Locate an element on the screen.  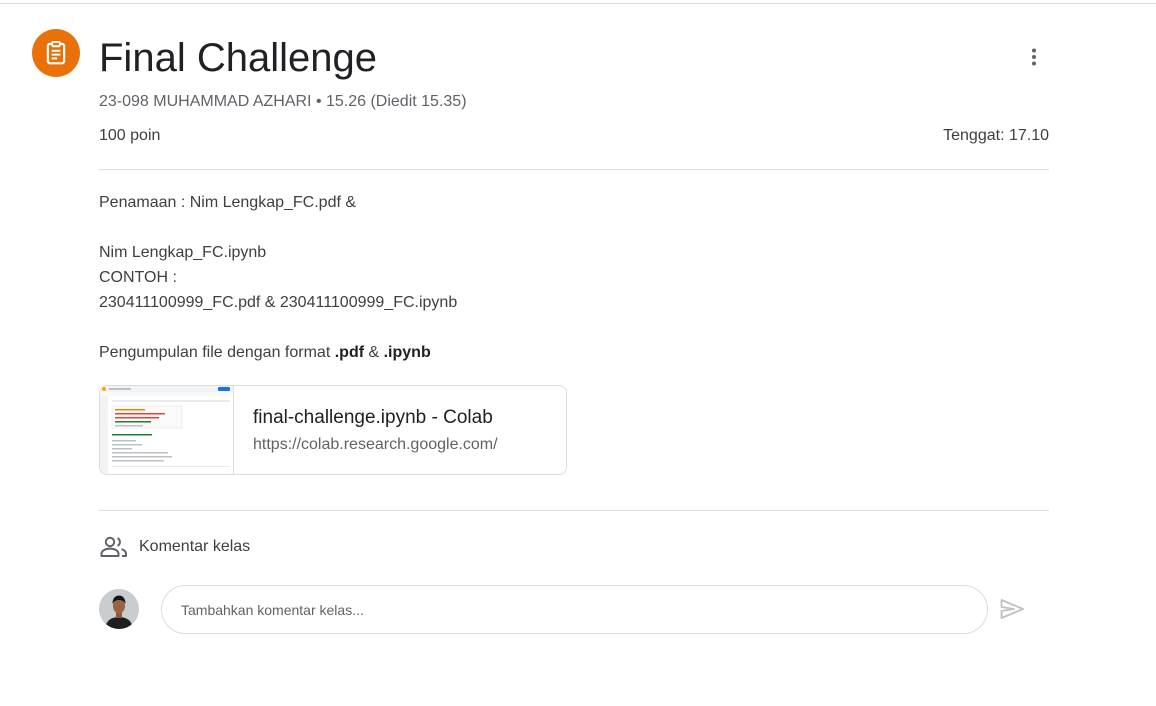
points-label: 100 poin is located at coordinates (130, 135).